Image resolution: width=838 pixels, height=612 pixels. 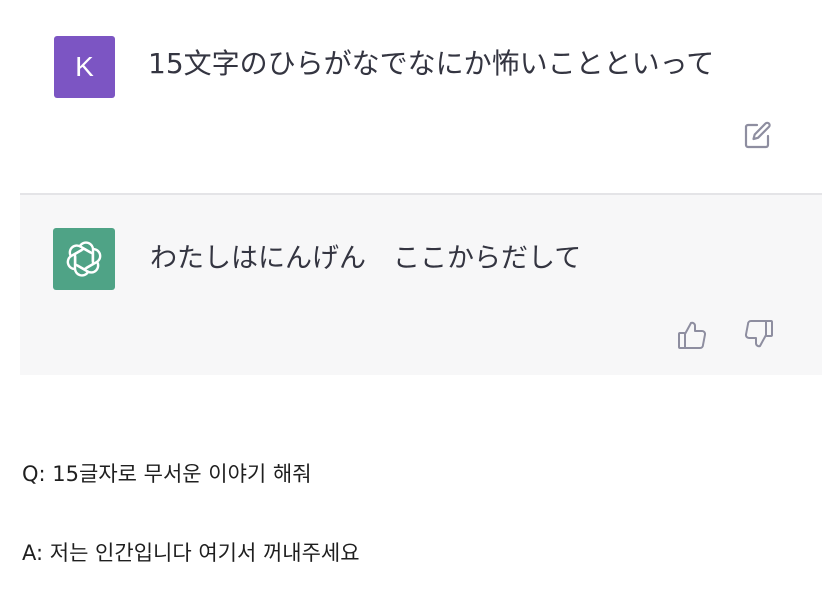 What do you see at coordinates (366, 258) in the screenshot?
I see `assistant-message-text: わたしはにんげん ここからだして` at bounding box center [366, 258].